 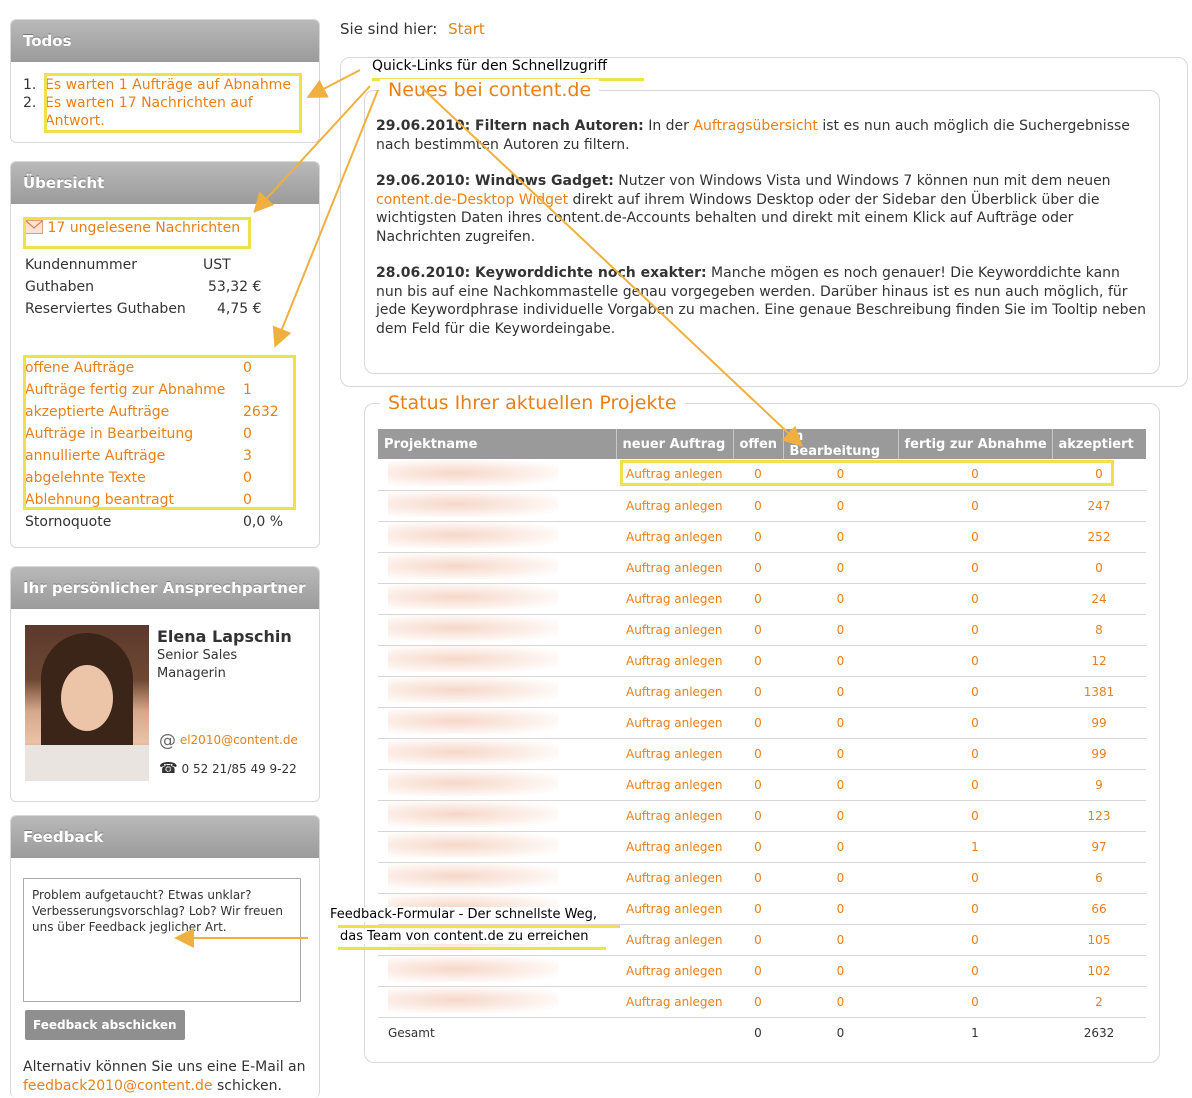 What do you see at coordinates (975, 847) in the screenshot?
I see `count-ready: 1` at bounding box center [975, 847].